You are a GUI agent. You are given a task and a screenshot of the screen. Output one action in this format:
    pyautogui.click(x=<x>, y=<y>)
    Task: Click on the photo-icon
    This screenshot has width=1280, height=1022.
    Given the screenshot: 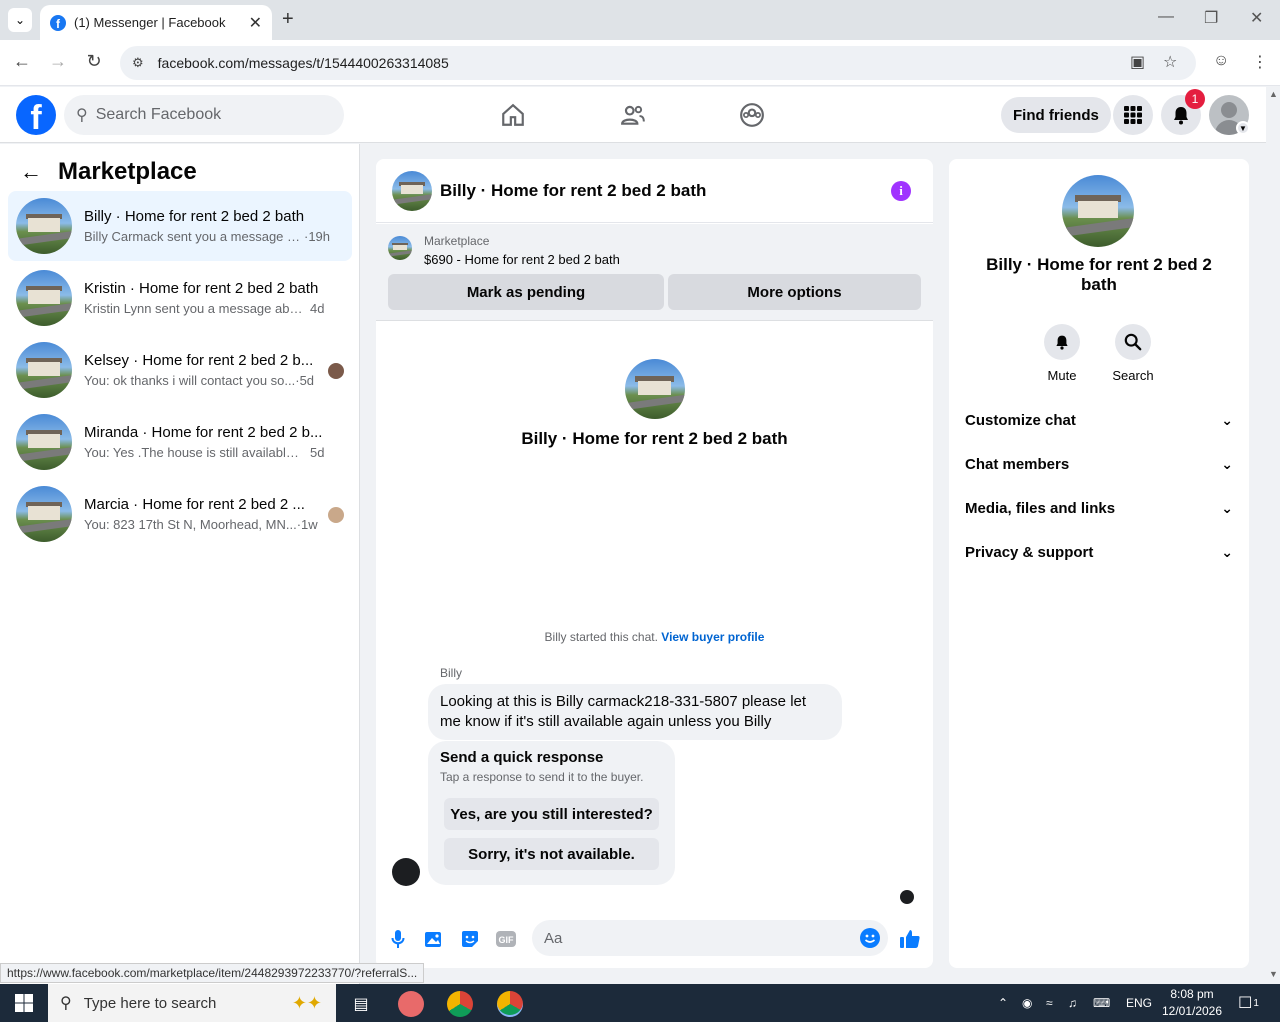 What is the action you would take?
    pyautogui.click(x=434, y=939)
    